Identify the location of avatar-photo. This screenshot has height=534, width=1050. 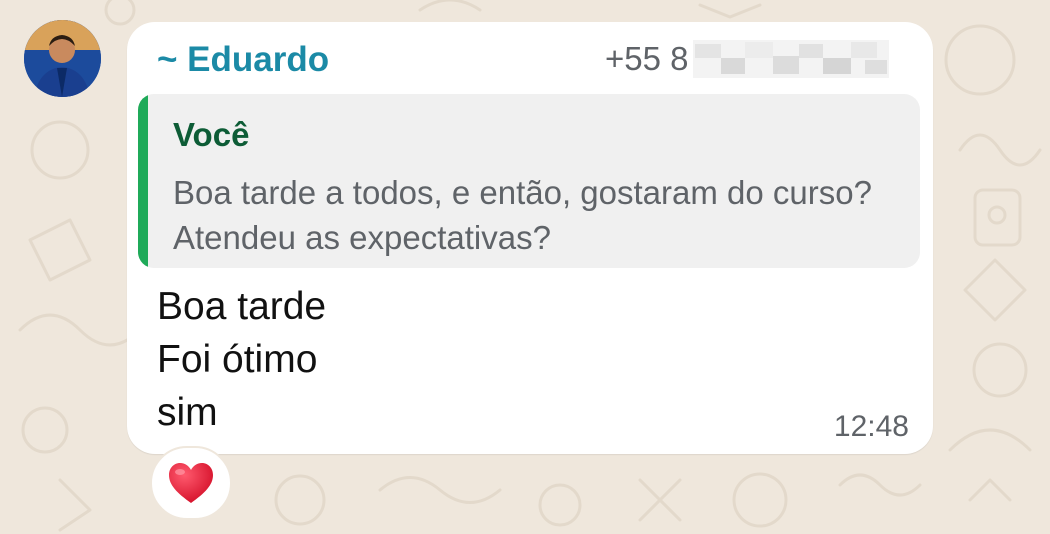
(62, 58).